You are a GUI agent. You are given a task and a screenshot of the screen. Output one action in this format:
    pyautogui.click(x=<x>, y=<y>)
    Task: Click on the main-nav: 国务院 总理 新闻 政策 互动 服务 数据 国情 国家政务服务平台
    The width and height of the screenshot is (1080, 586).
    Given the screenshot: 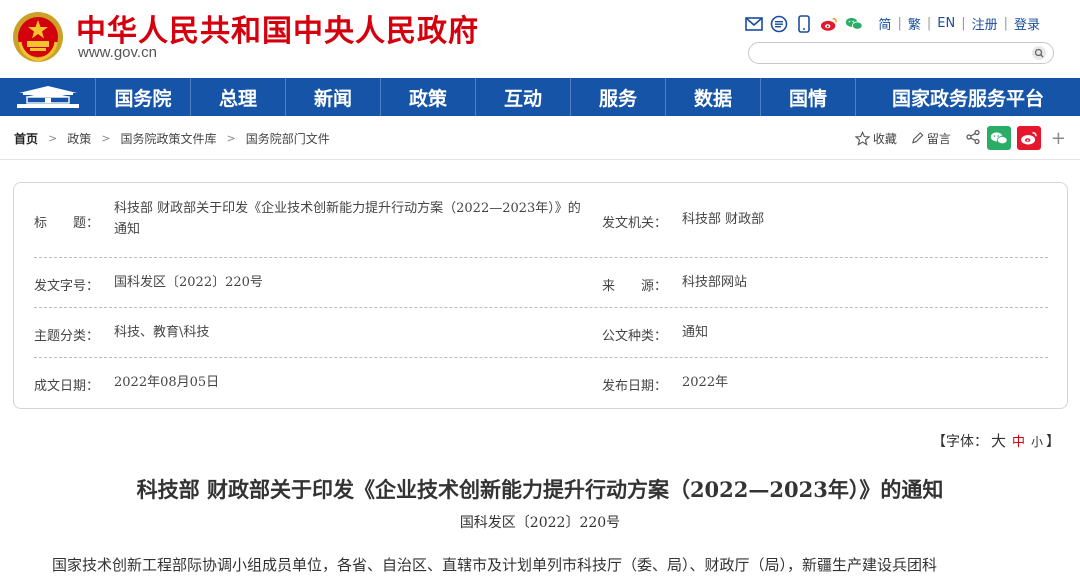 What is the action you would take?
    pyautogui.click(x=540, y=97)
    